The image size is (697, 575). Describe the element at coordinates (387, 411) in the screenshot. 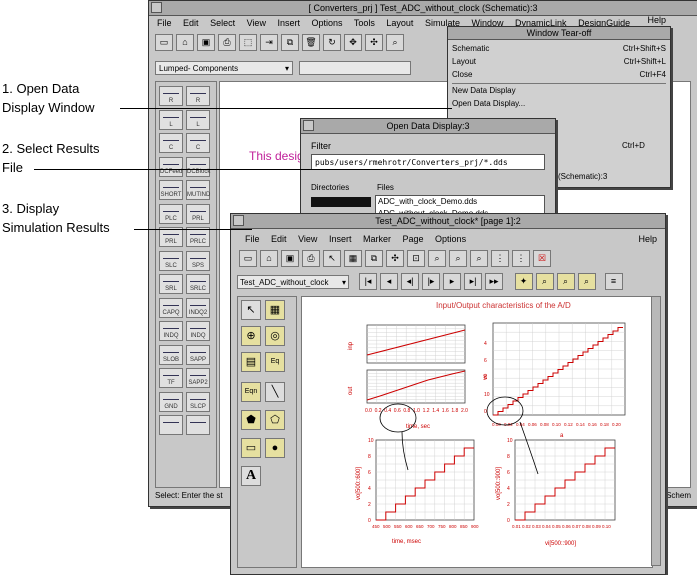

I see `x-tick-label: 0.4` at that location.